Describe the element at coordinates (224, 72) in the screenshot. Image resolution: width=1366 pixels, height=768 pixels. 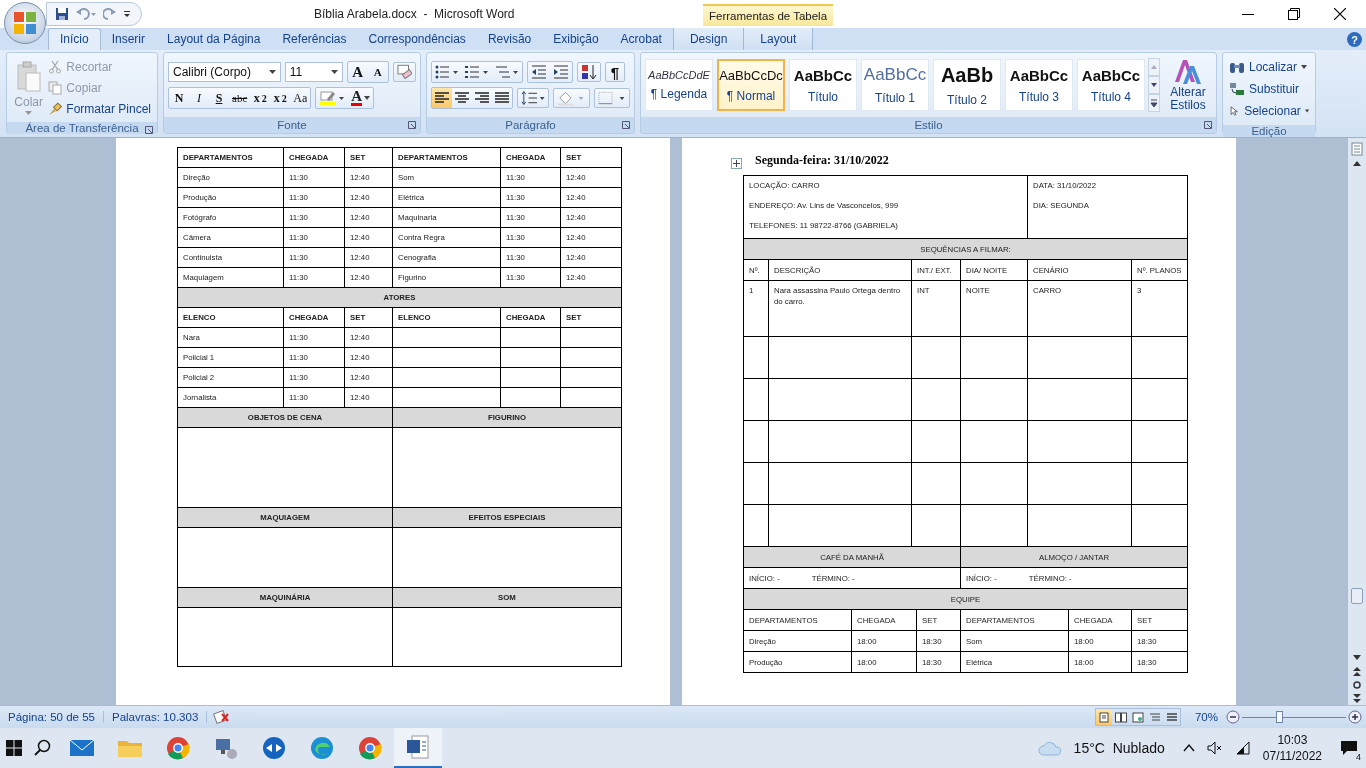
I see `font-name-field: Calibri (Corpo)` at that location.